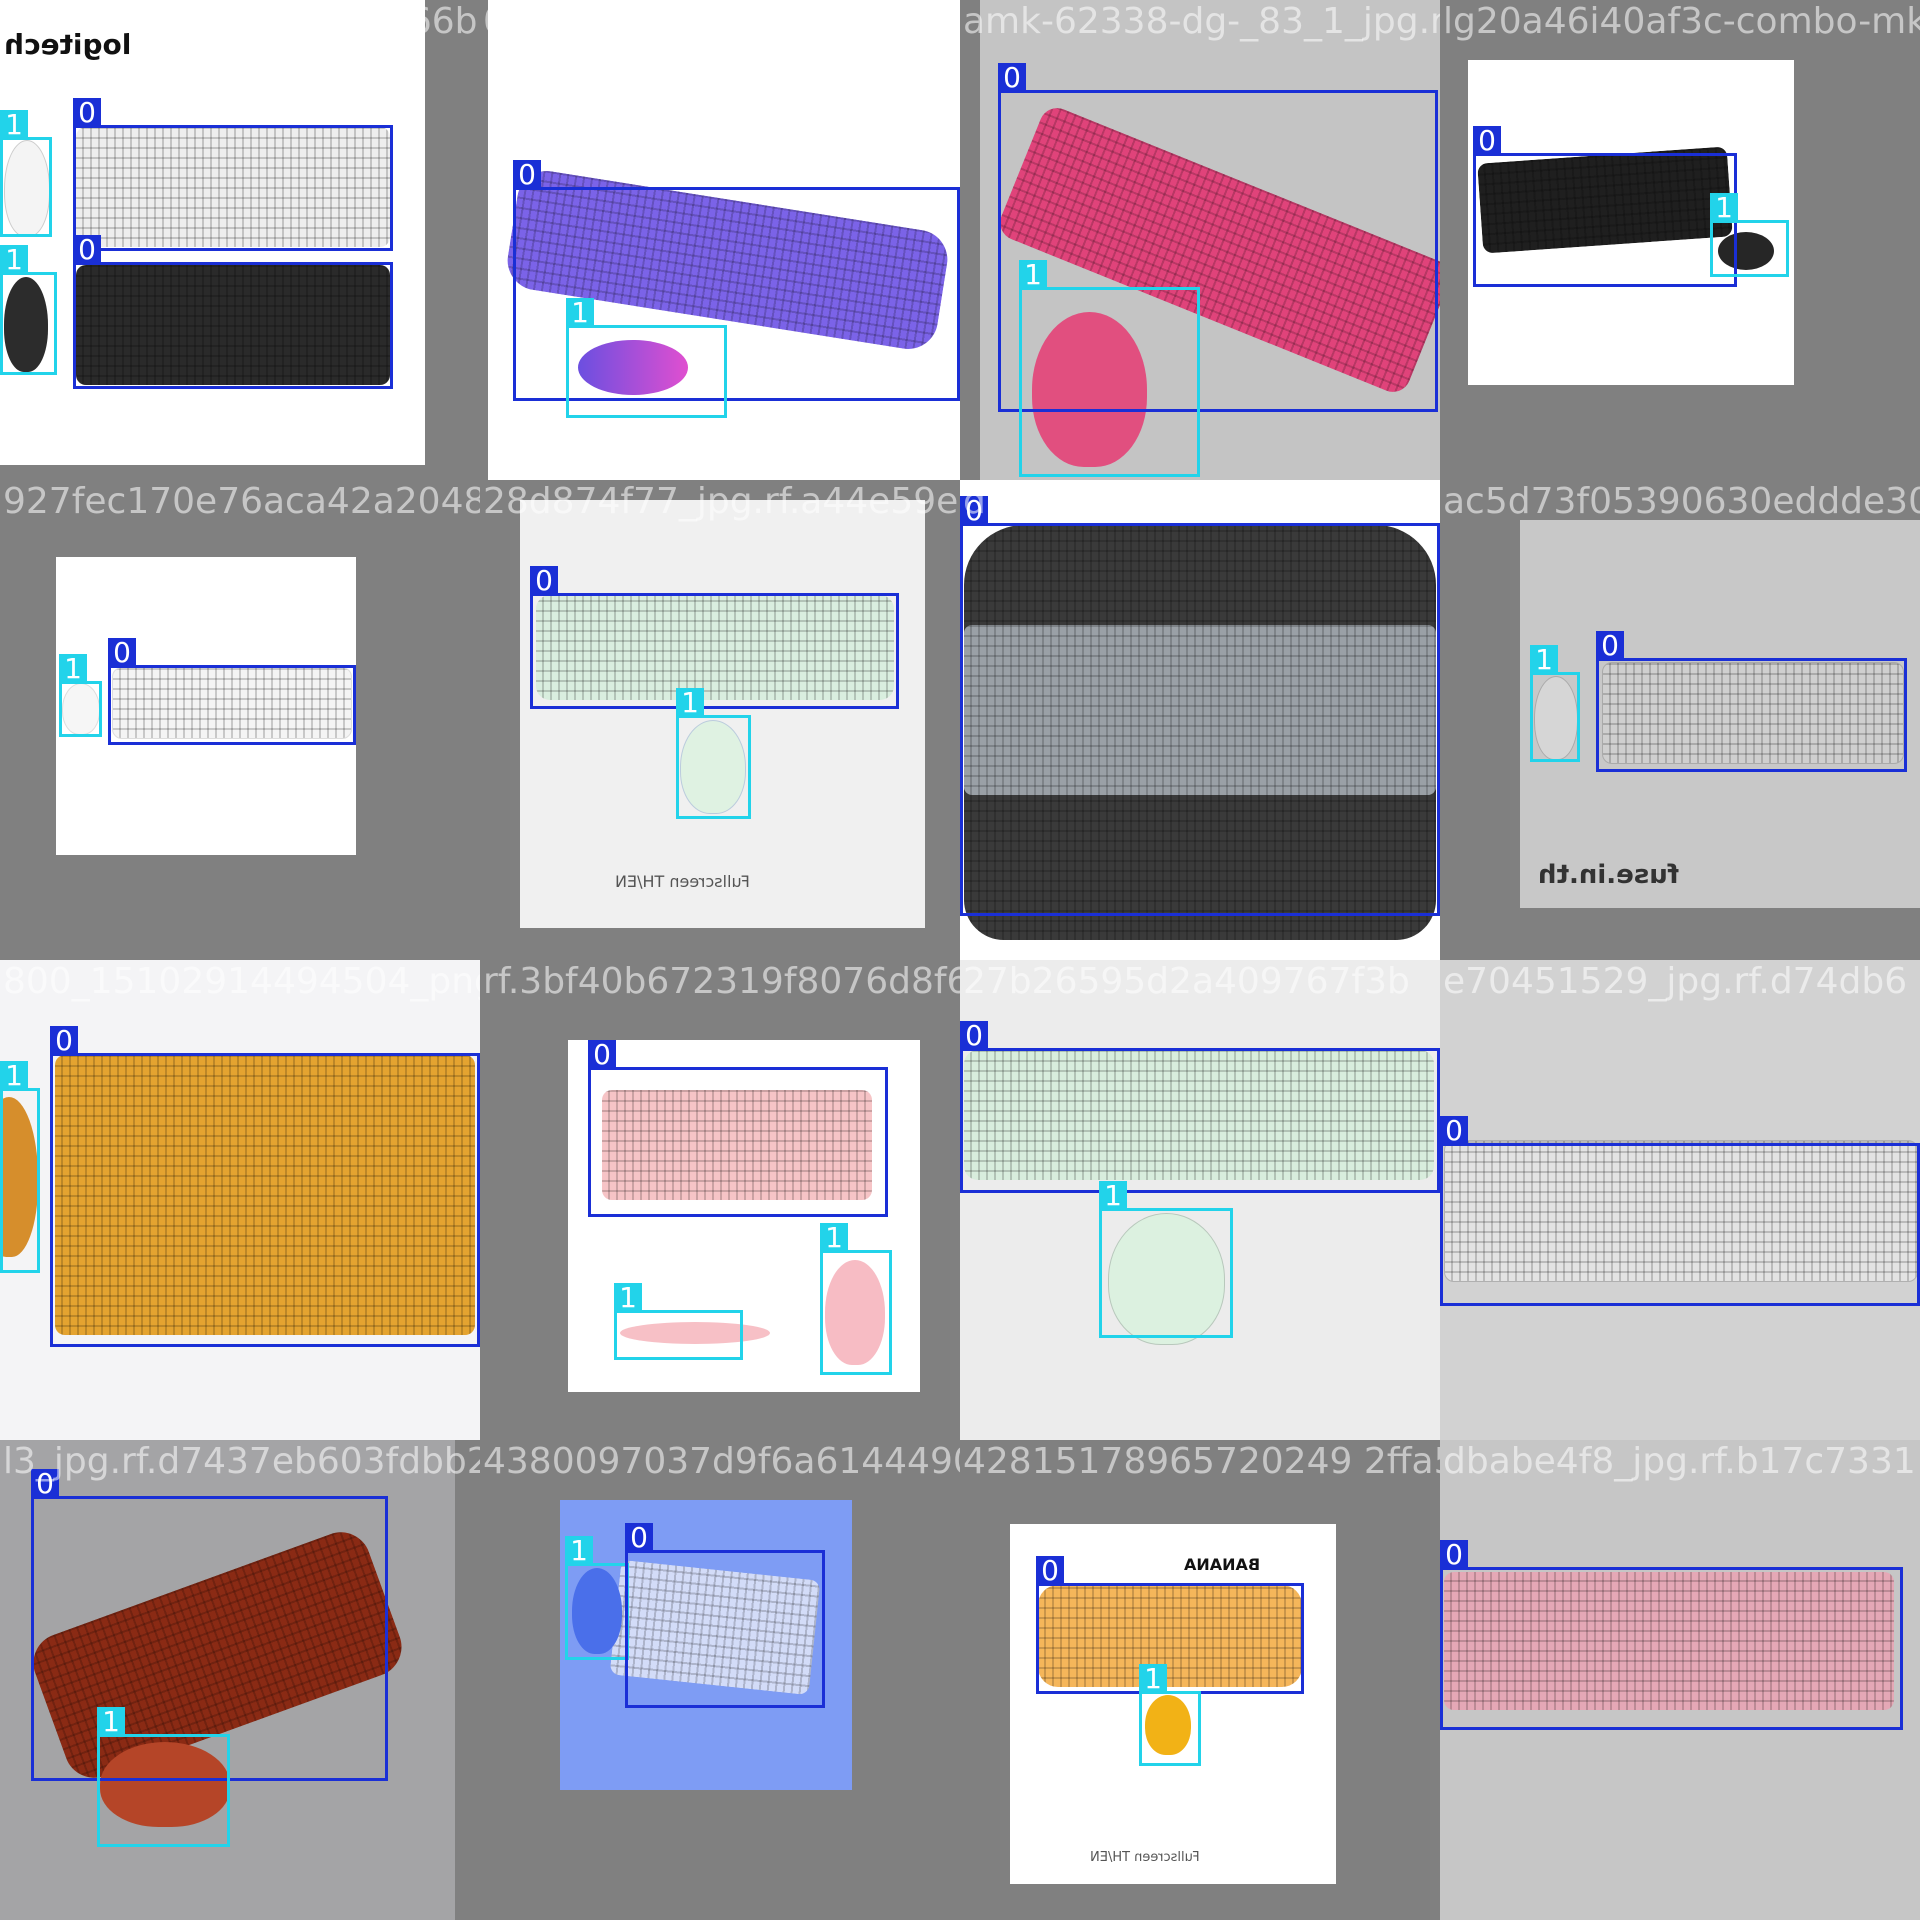 The height and width of the screenshot is (1920, 1920). Describe the element at coordinates (1609, 875) in the screenshot. I see `watermark-text: fuse.in.th` at that location.